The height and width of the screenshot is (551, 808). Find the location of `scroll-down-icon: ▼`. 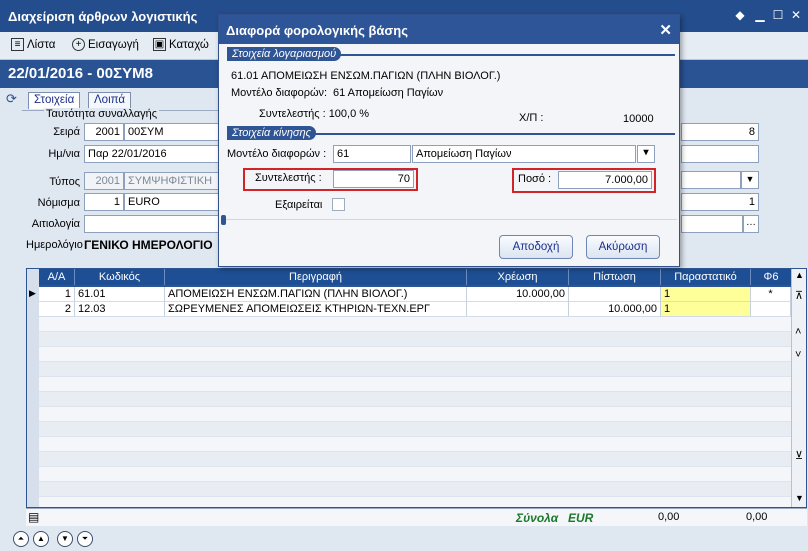

scroll-down-icon: ▼ is located at coordinates (799, 498).